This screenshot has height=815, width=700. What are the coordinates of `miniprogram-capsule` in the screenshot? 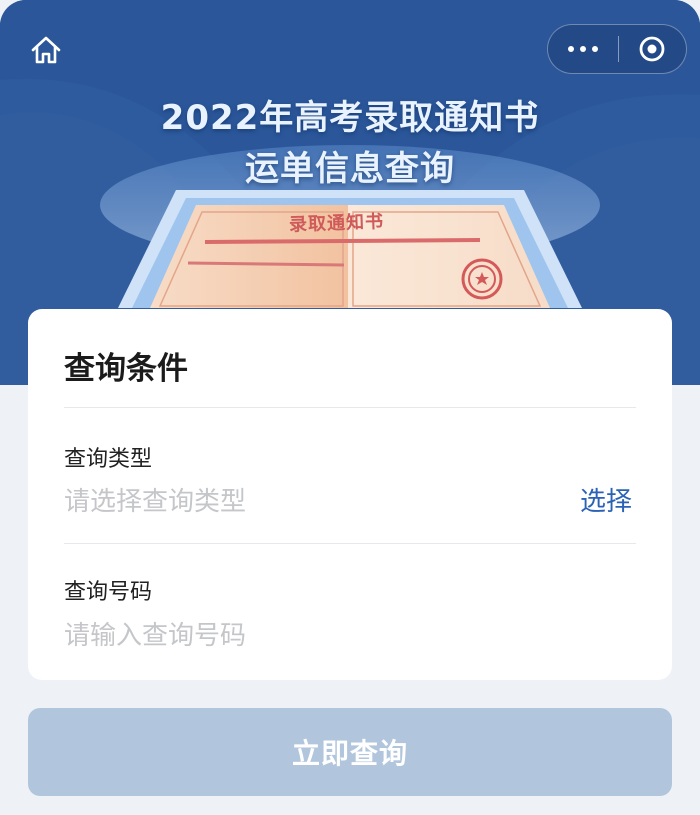 It's located at (617, 49).